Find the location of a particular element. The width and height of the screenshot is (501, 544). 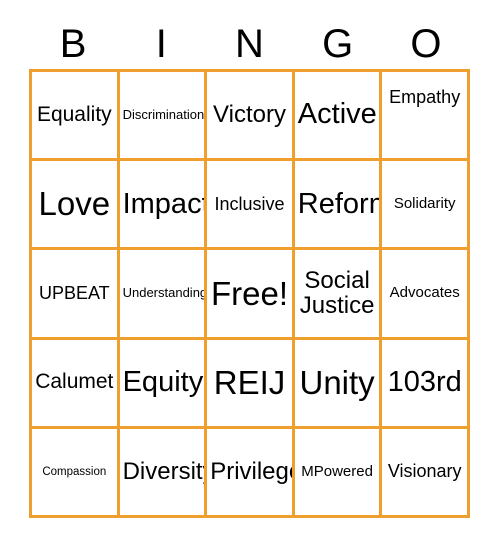

bingo-cell-label: Visionary is located at coordinates (424, 471).